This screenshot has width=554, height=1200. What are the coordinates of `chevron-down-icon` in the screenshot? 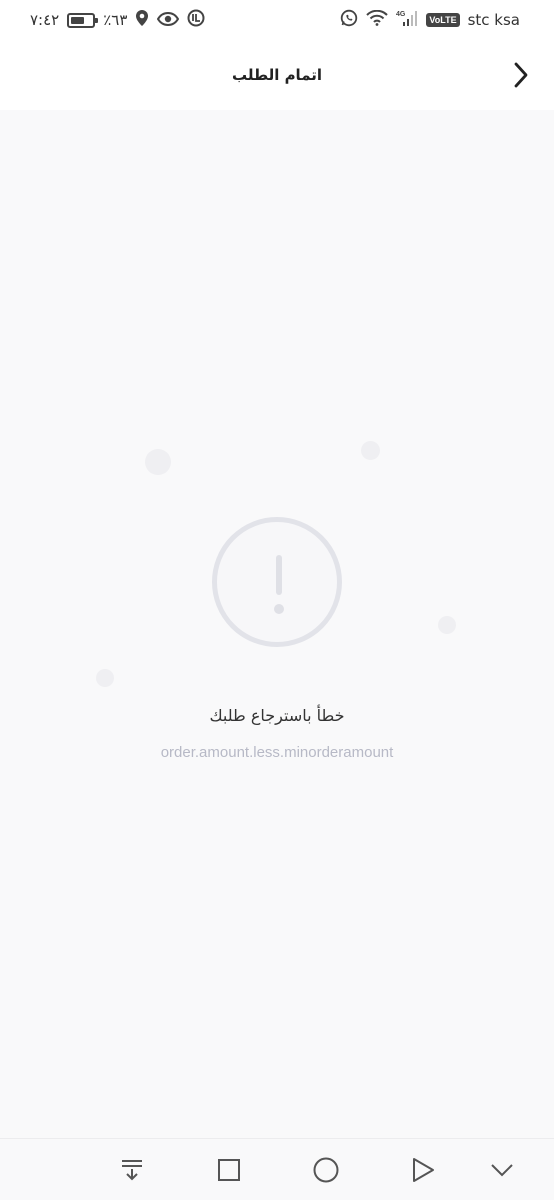 It's located at (502, 1170).